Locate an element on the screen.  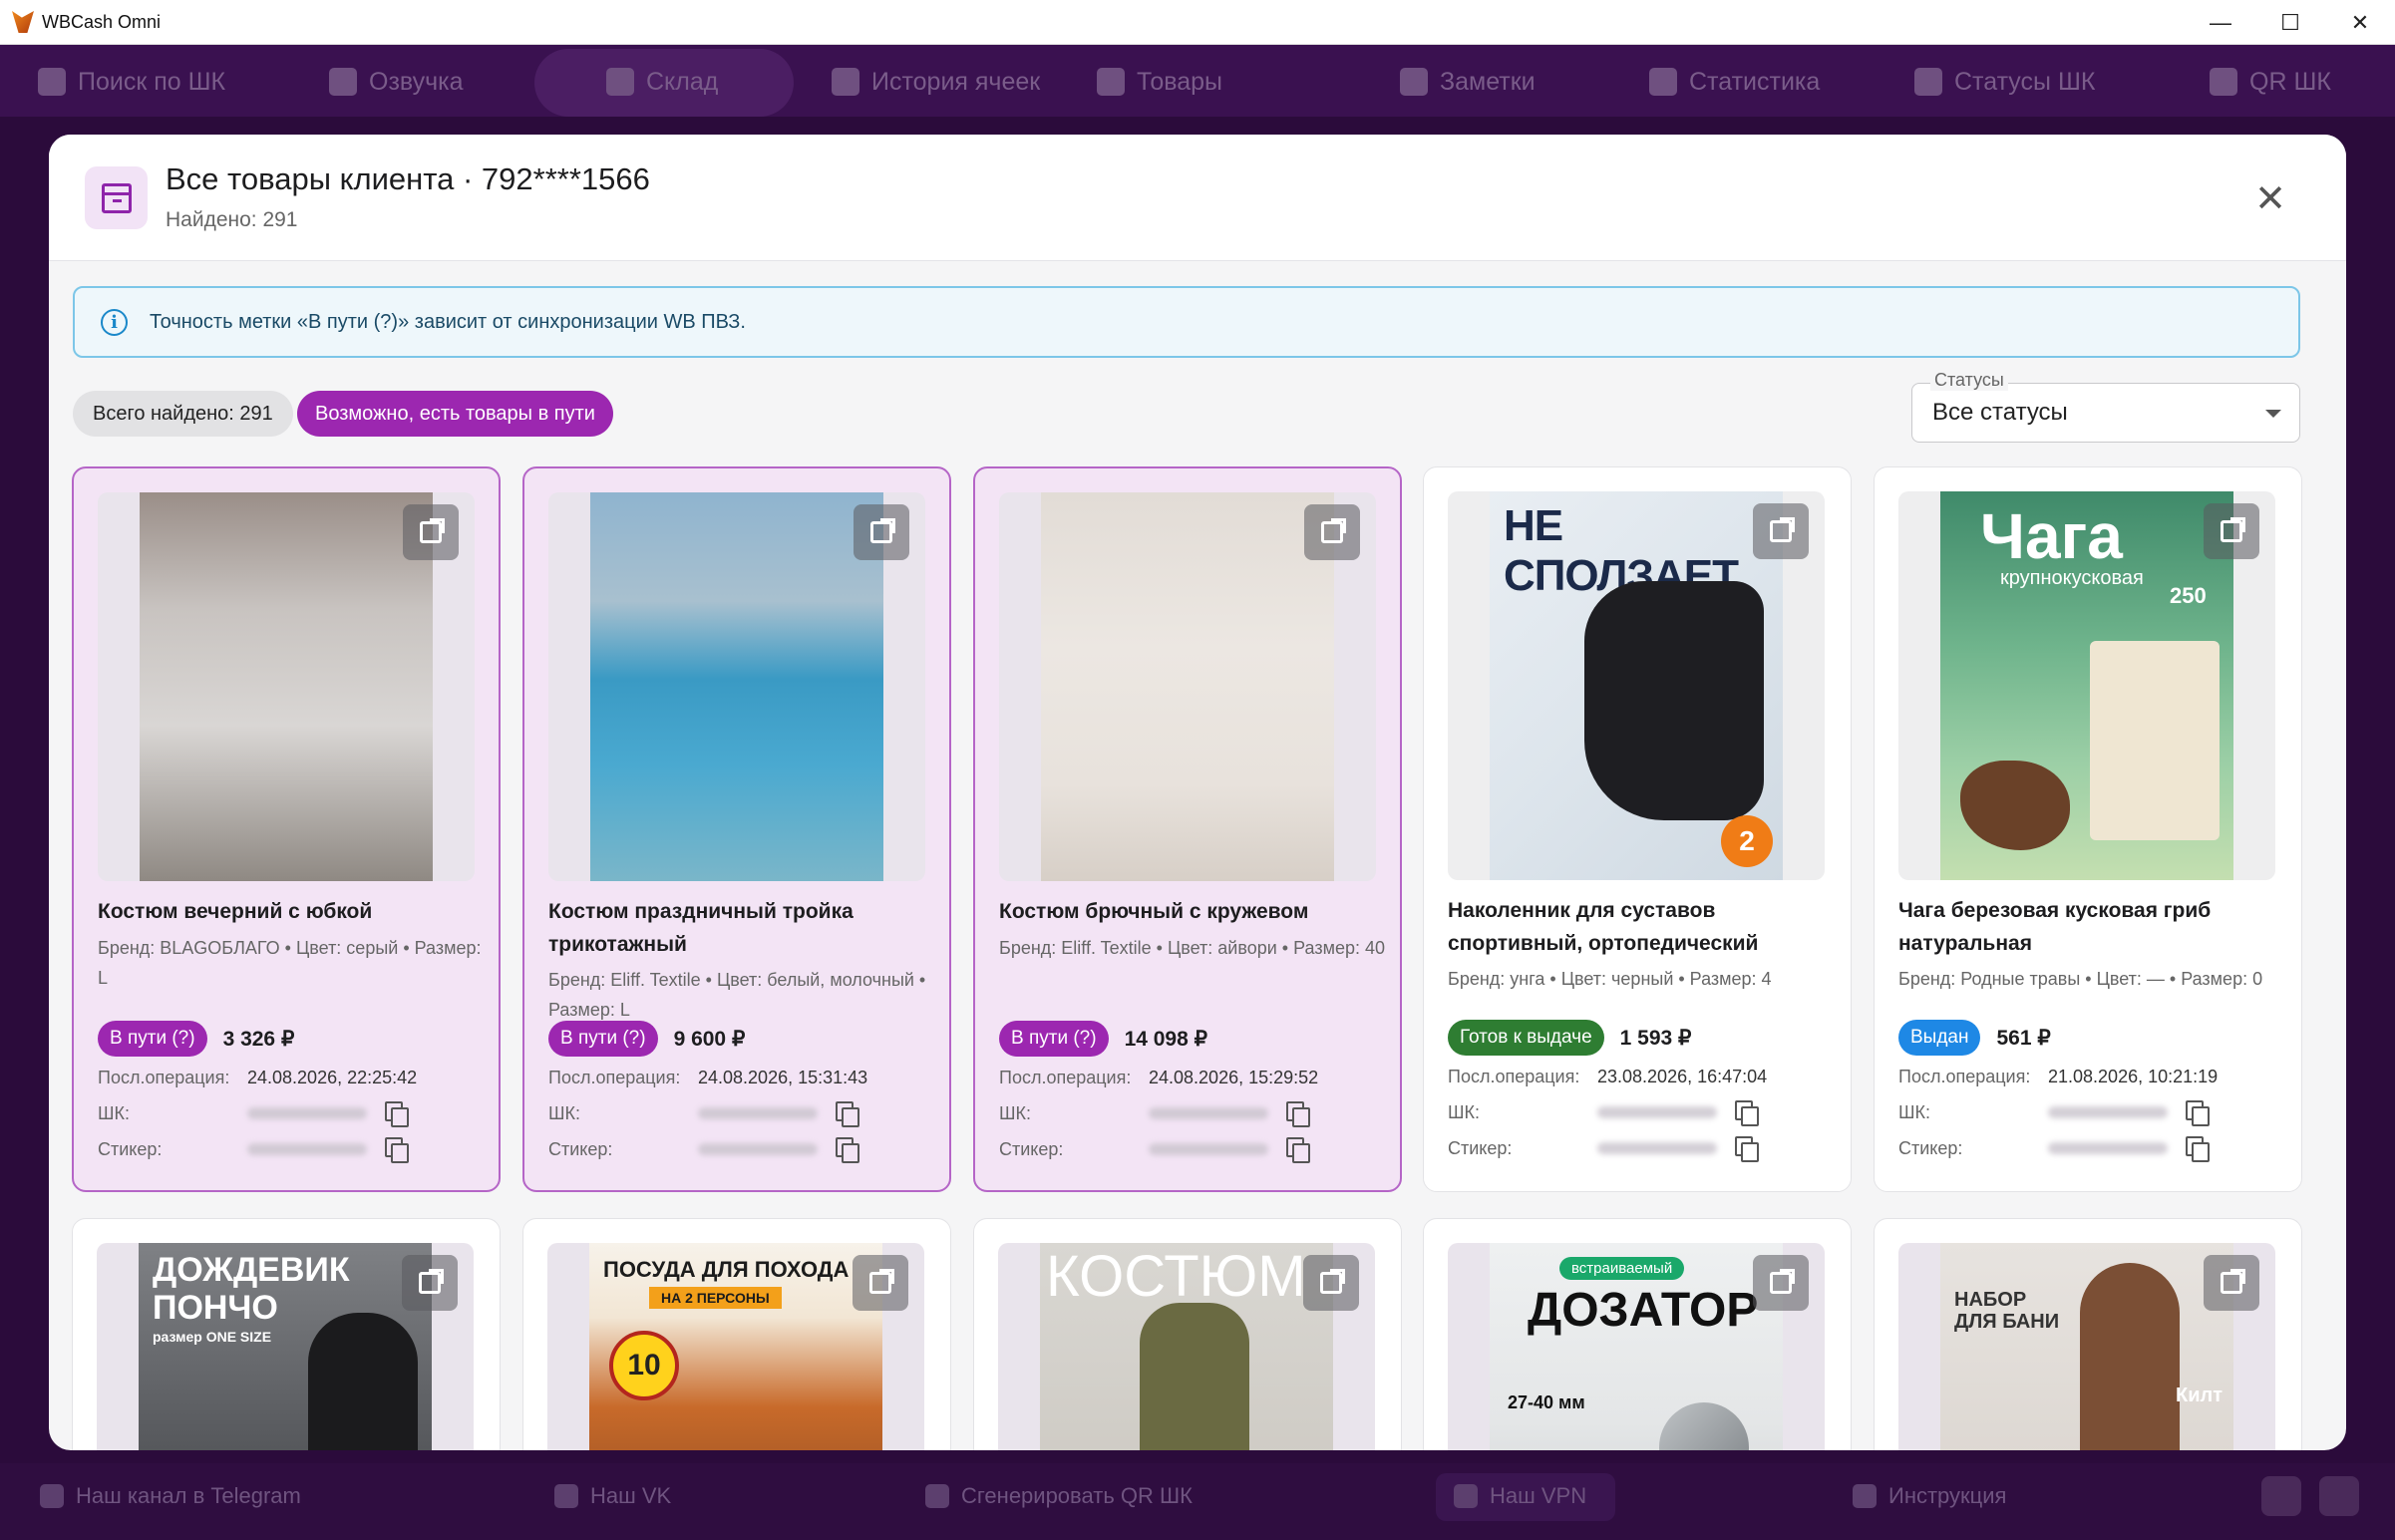
product-card: ПОСУДА ДЛЯ ПОХОДА НА 2 ПЕРСОНЫ 10 is located at coordinates (736, 1334).